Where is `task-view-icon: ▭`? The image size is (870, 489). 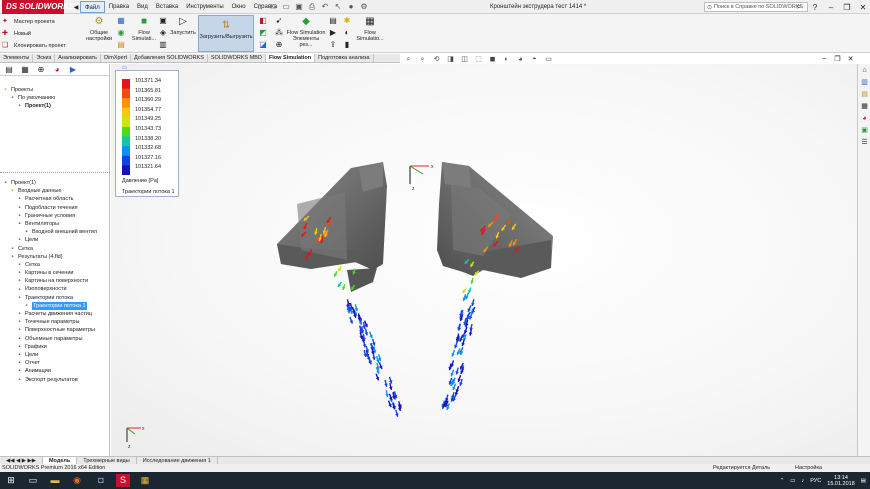 task-view-icon: ▭ is located at coordinates (33, 480).